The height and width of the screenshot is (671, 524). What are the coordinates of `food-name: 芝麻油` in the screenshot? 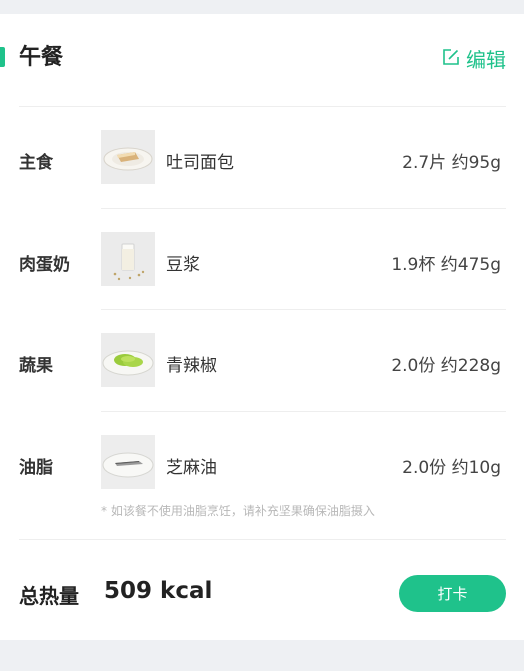 It's located at (191, 468).